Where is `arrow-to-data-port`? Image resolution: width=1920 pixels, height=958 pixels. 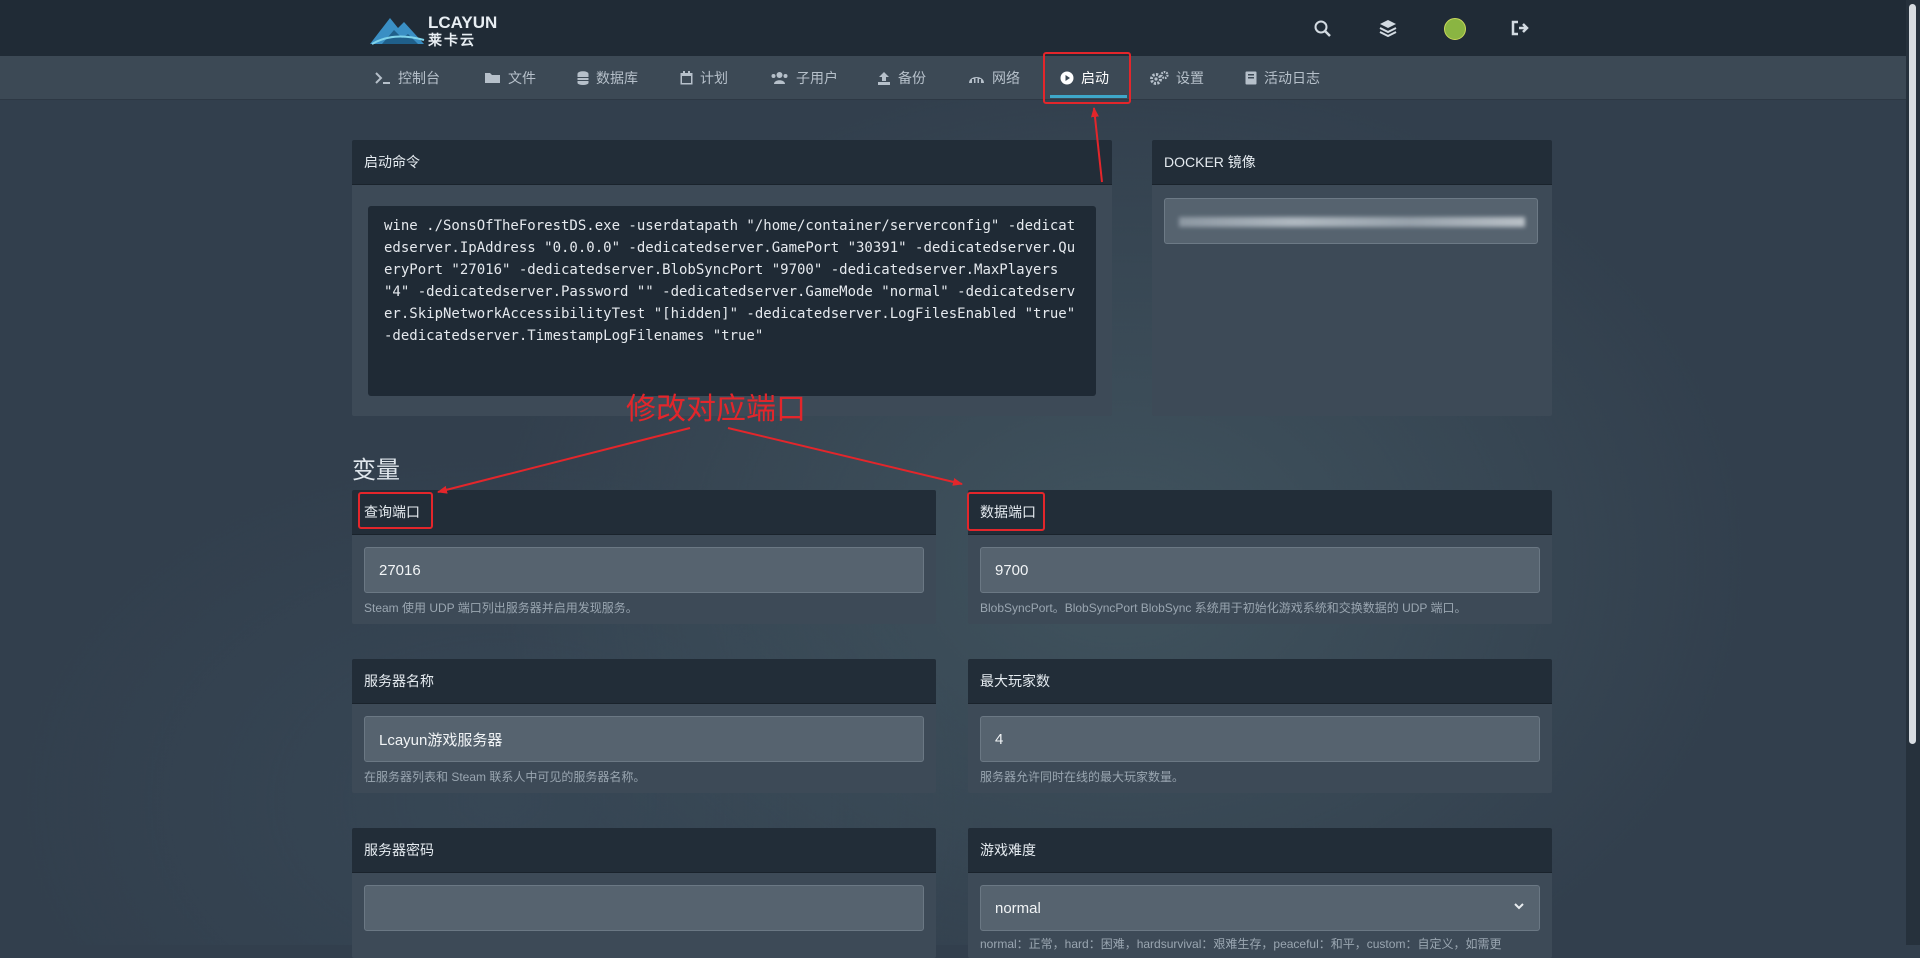 arrow-to-data-port is located at coordinates (845, 456).